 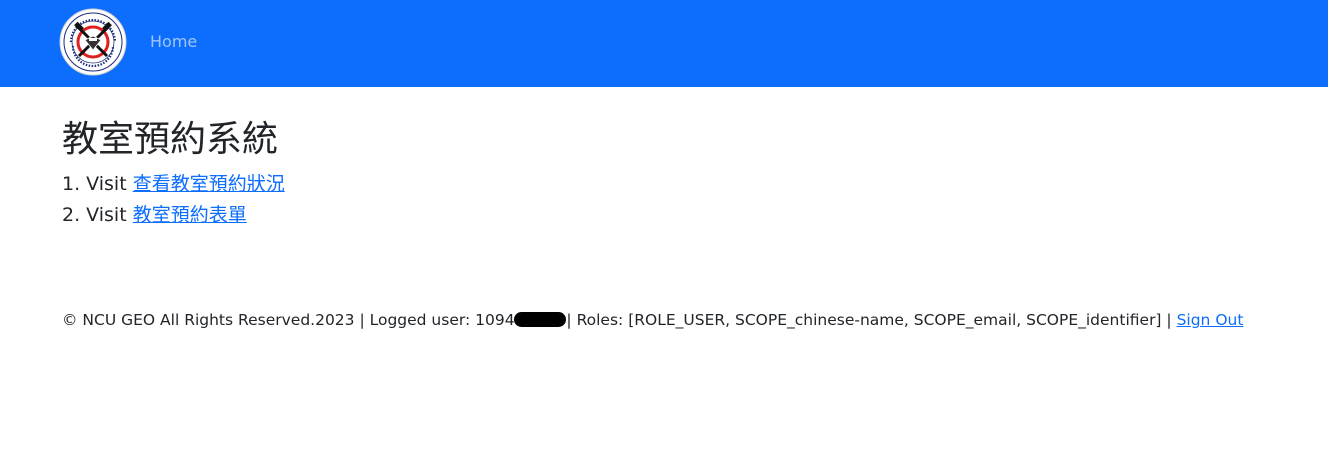 What do you see at coordinates (540, 319) in the screenshot?
I see `redaction-mark` at bounding box center [540, 319].